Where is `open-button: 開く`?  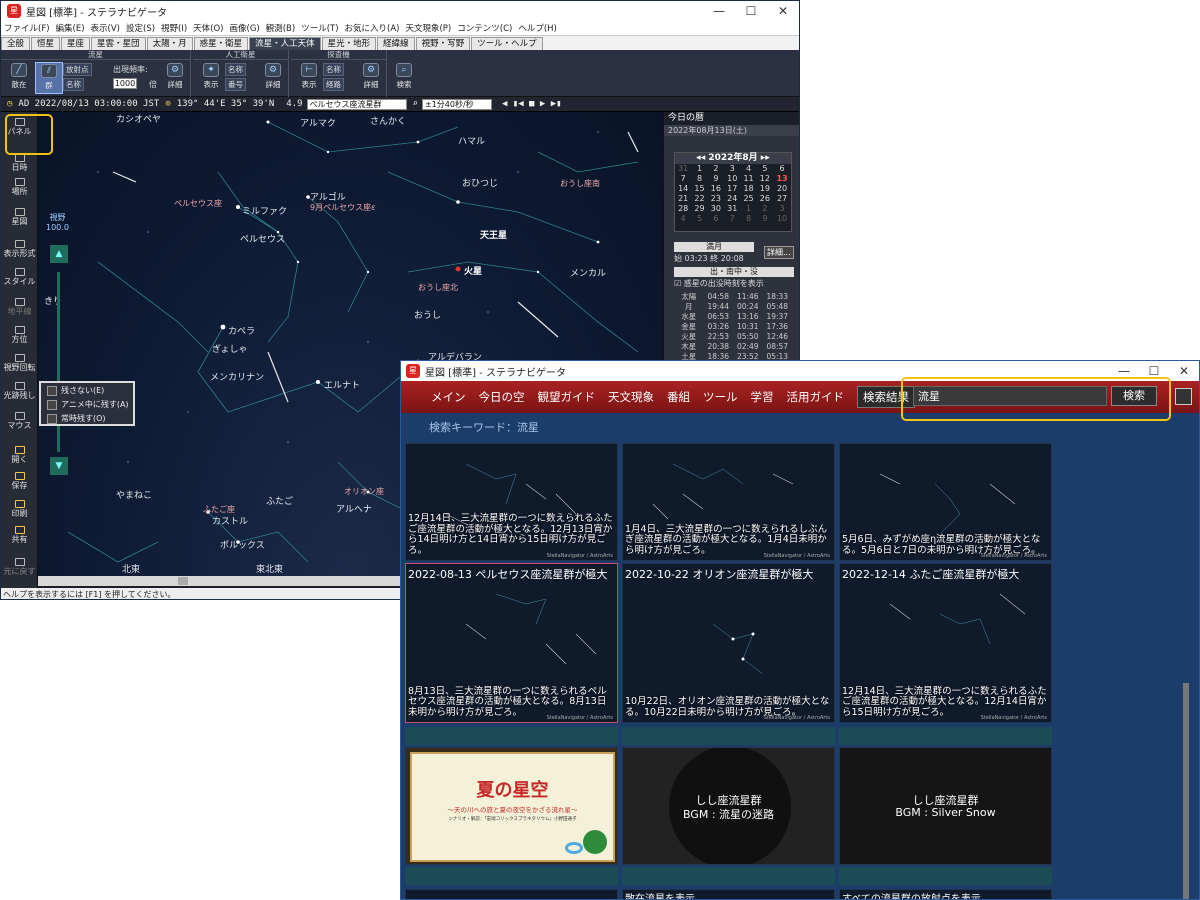
open-button: 開く is located at coordinates (19, 455).